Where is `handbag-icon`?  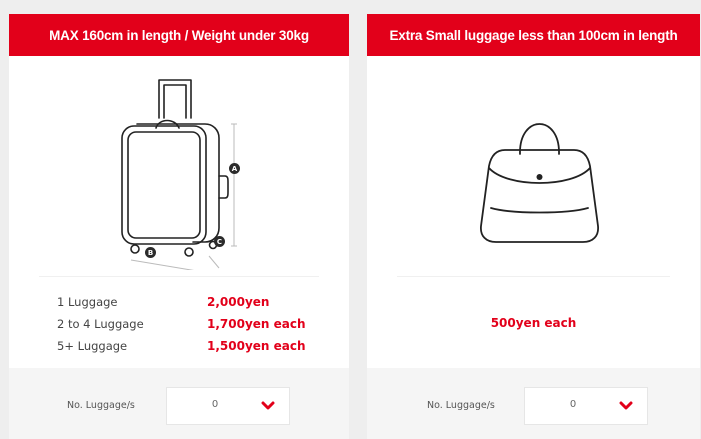 handbag-icon is located at coordinates (539, 183).